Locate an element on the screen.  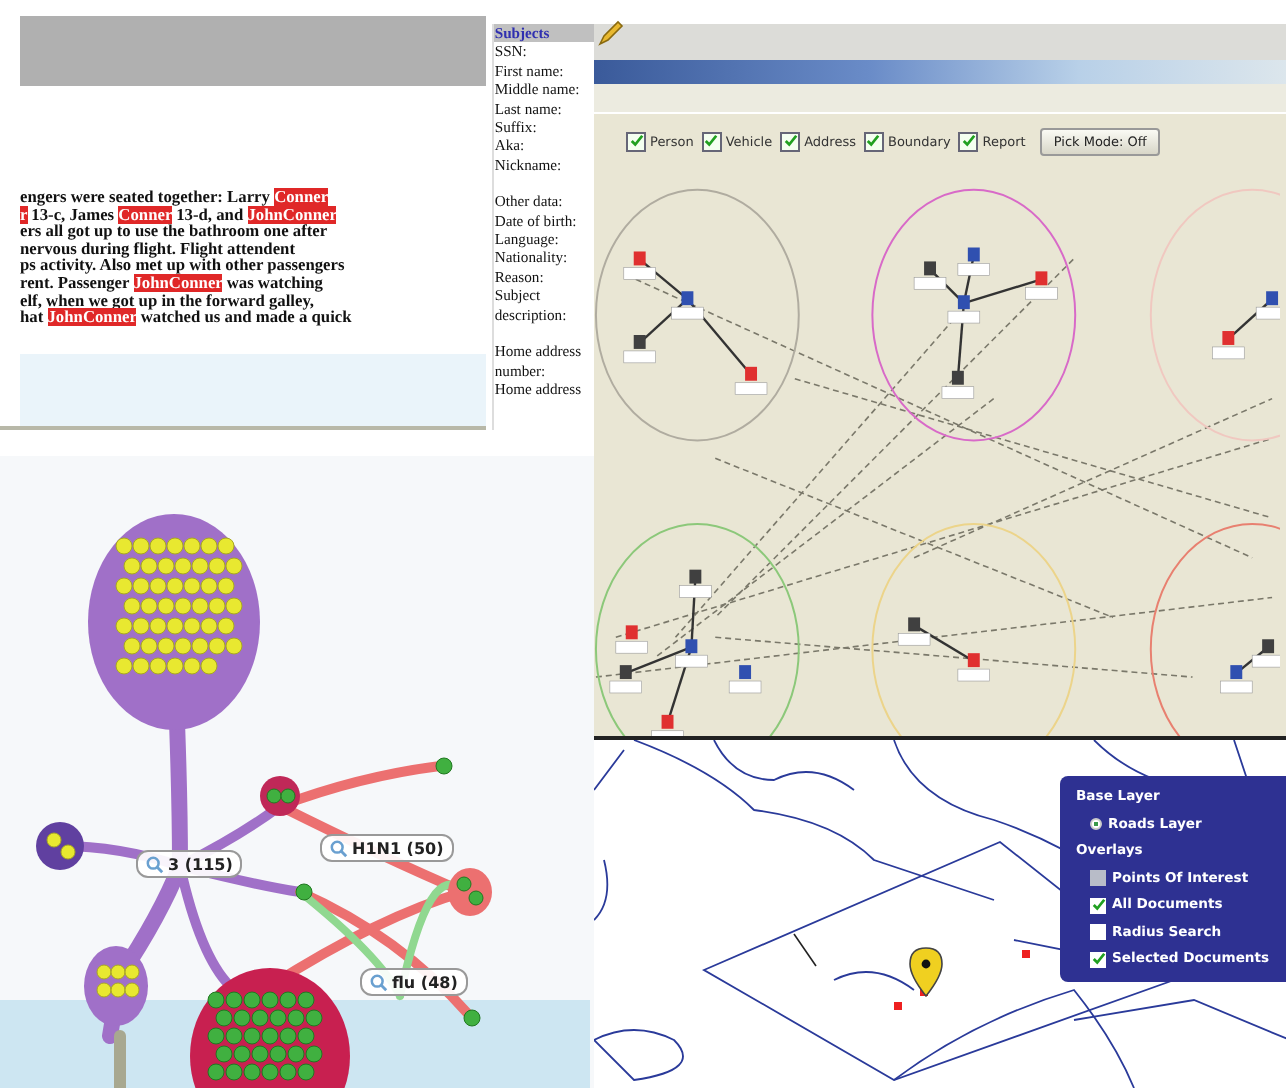
radio-button is located at coordinates (1096, 824).